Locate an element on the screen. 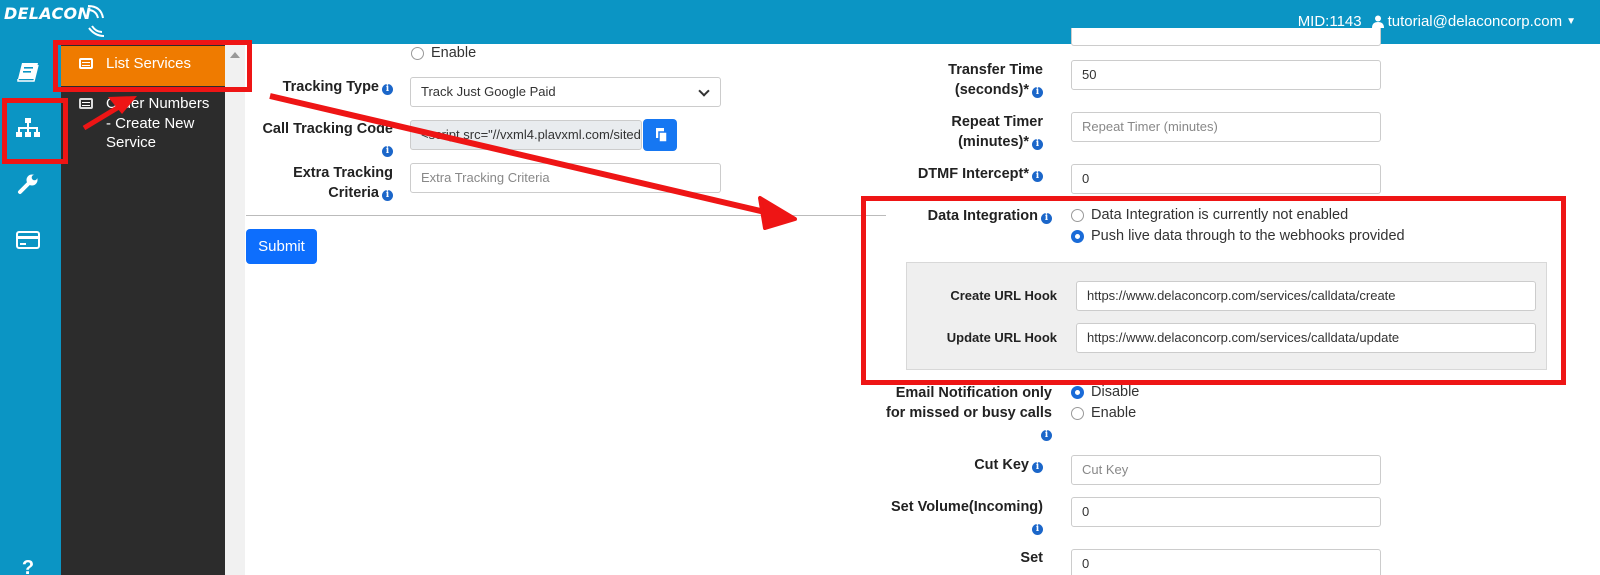  chevron-down-icon is located at coordinates (704, 91).